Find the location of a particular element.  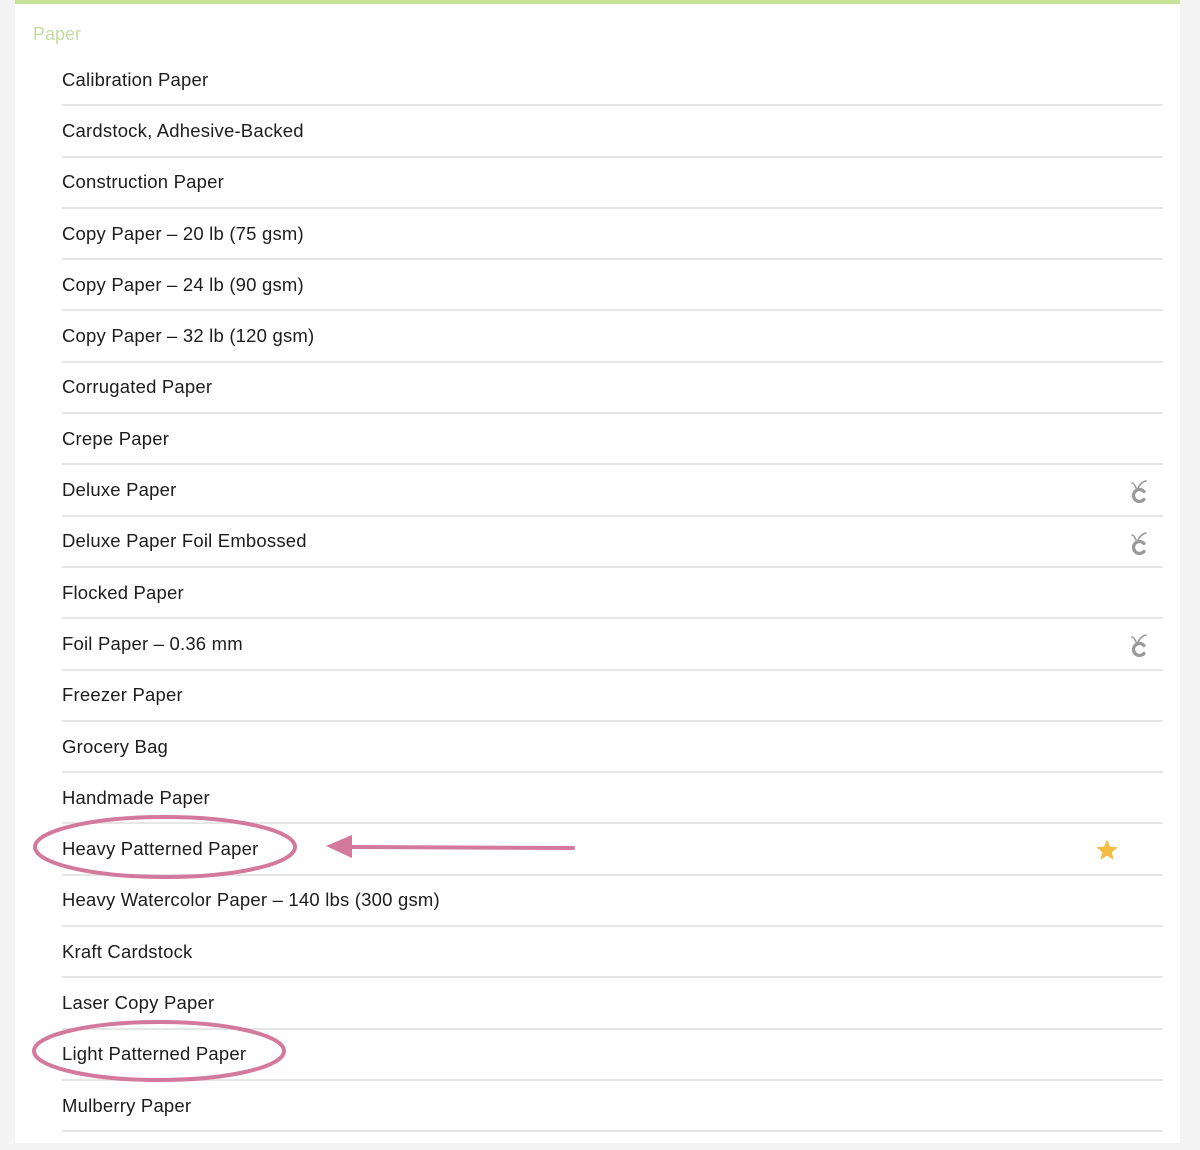

material-label: Laser Copy Paper is located at coordinates (138, 1002).